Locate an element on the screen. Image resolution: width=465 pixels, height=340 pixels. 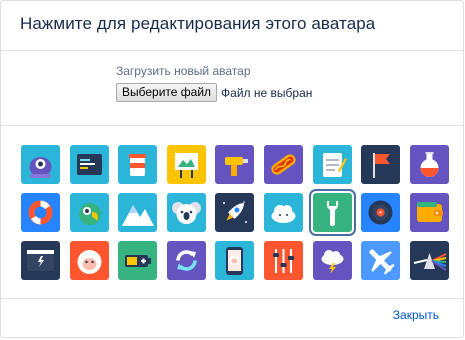
alien-icon is located at coordinates (40, 164).